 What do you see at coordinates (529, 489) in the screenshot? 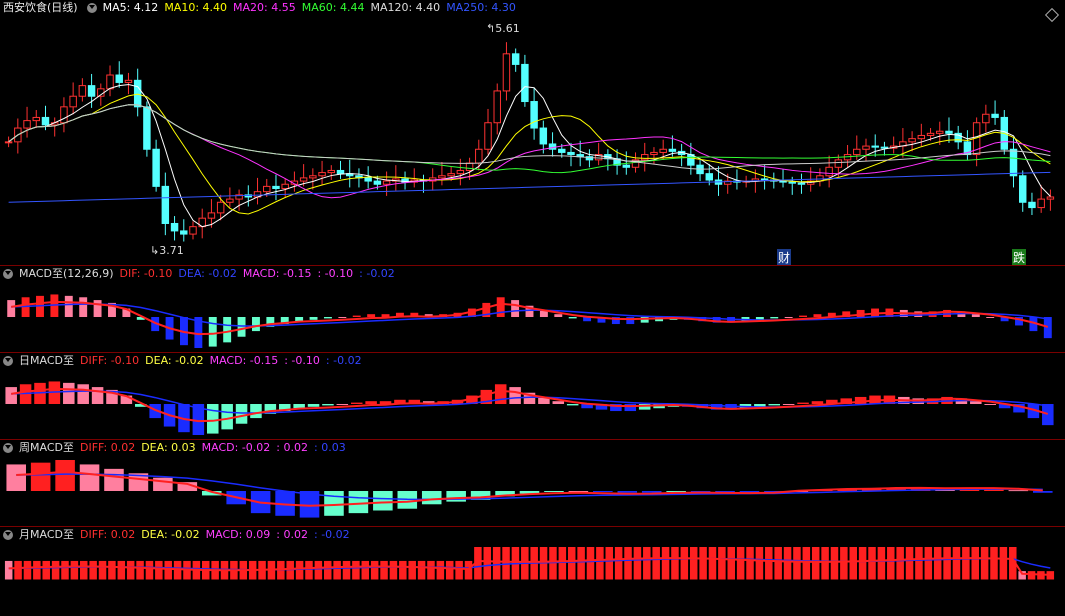
I see `macd3-chart` at bounding box center [529, 489].